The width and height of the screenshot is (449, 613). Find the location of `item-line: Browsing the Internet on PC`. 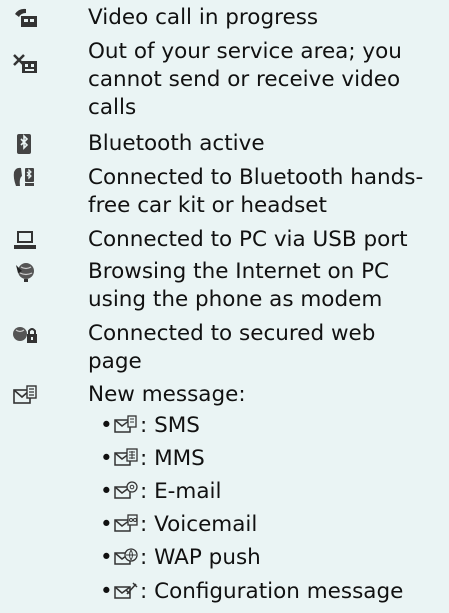

item-line: Browsing the Internet on PC is located at coordinates (239, 271).